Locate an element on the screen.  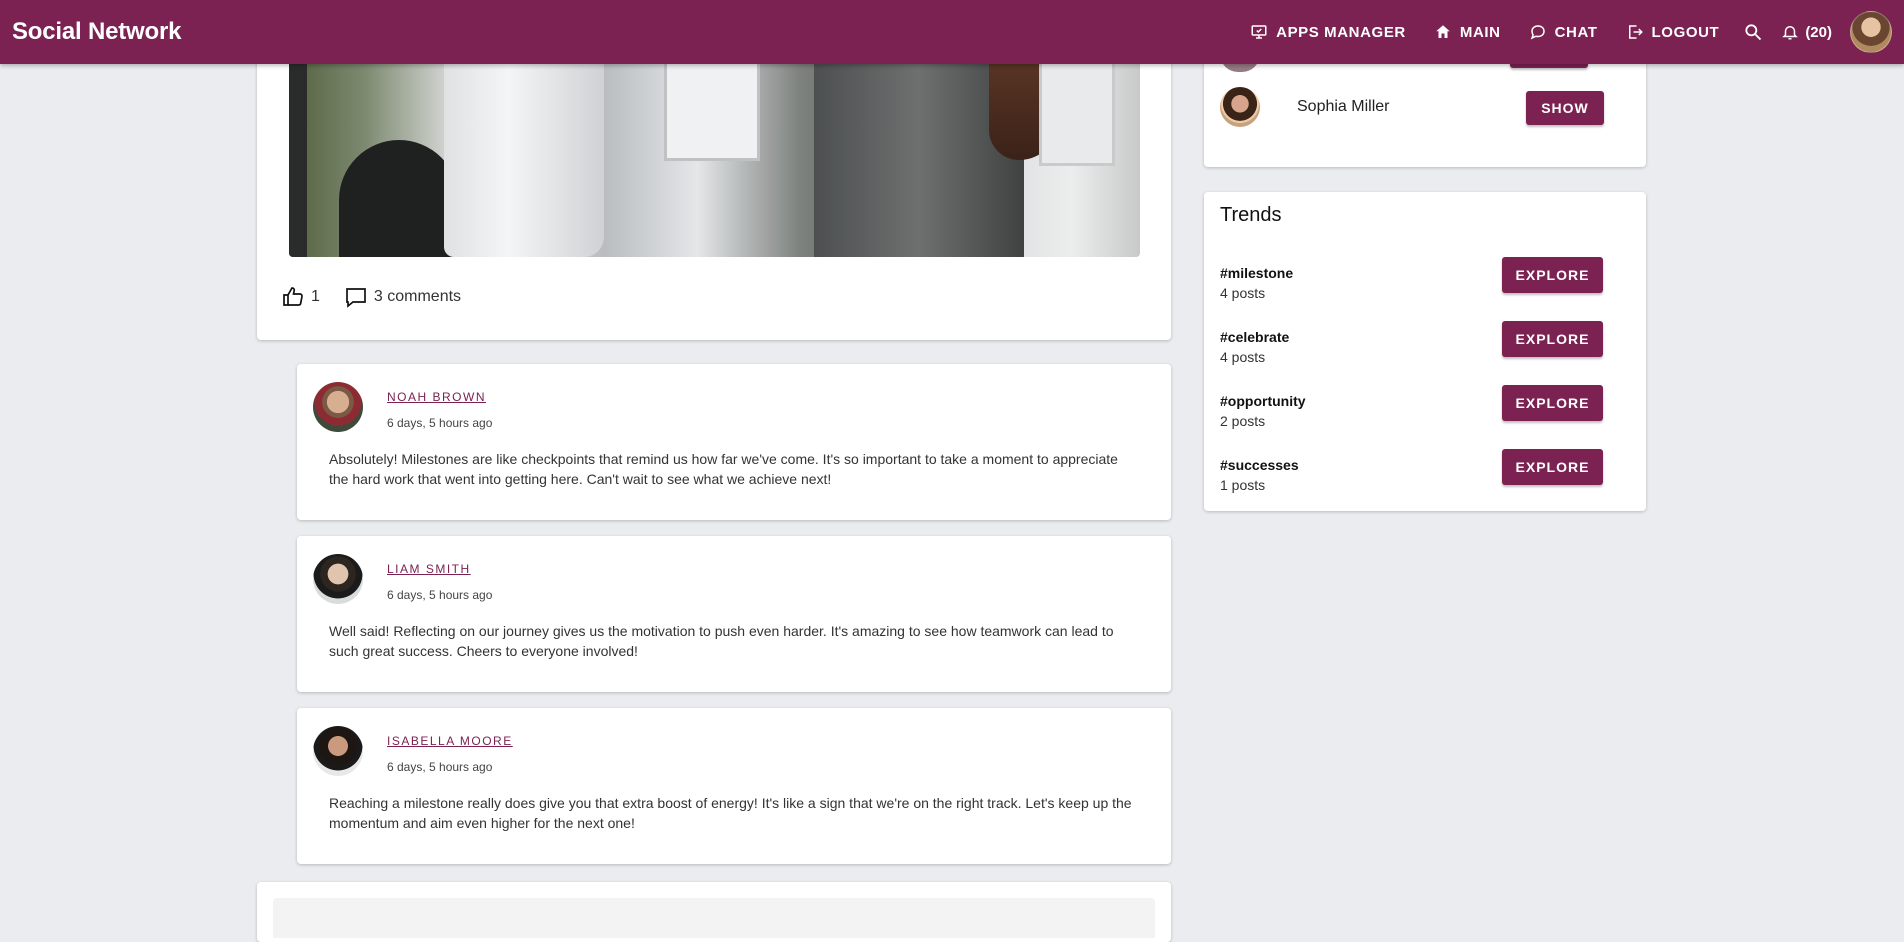
user-avatar is located at coordinates (1871, 32).